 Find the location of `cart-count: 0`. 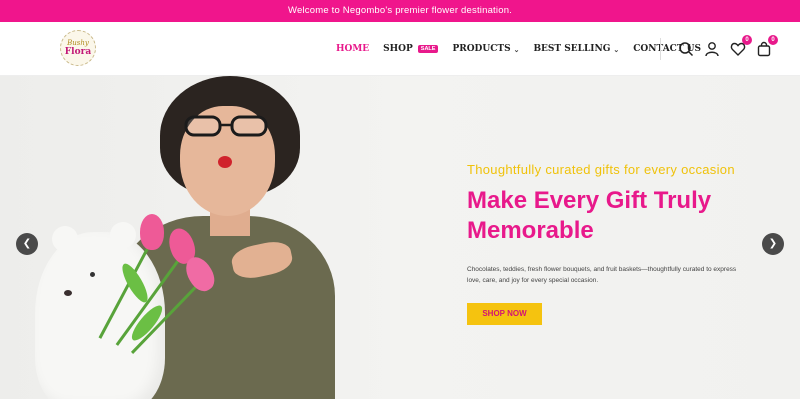

cart-count: 0 is located at coordinates (773, 40).